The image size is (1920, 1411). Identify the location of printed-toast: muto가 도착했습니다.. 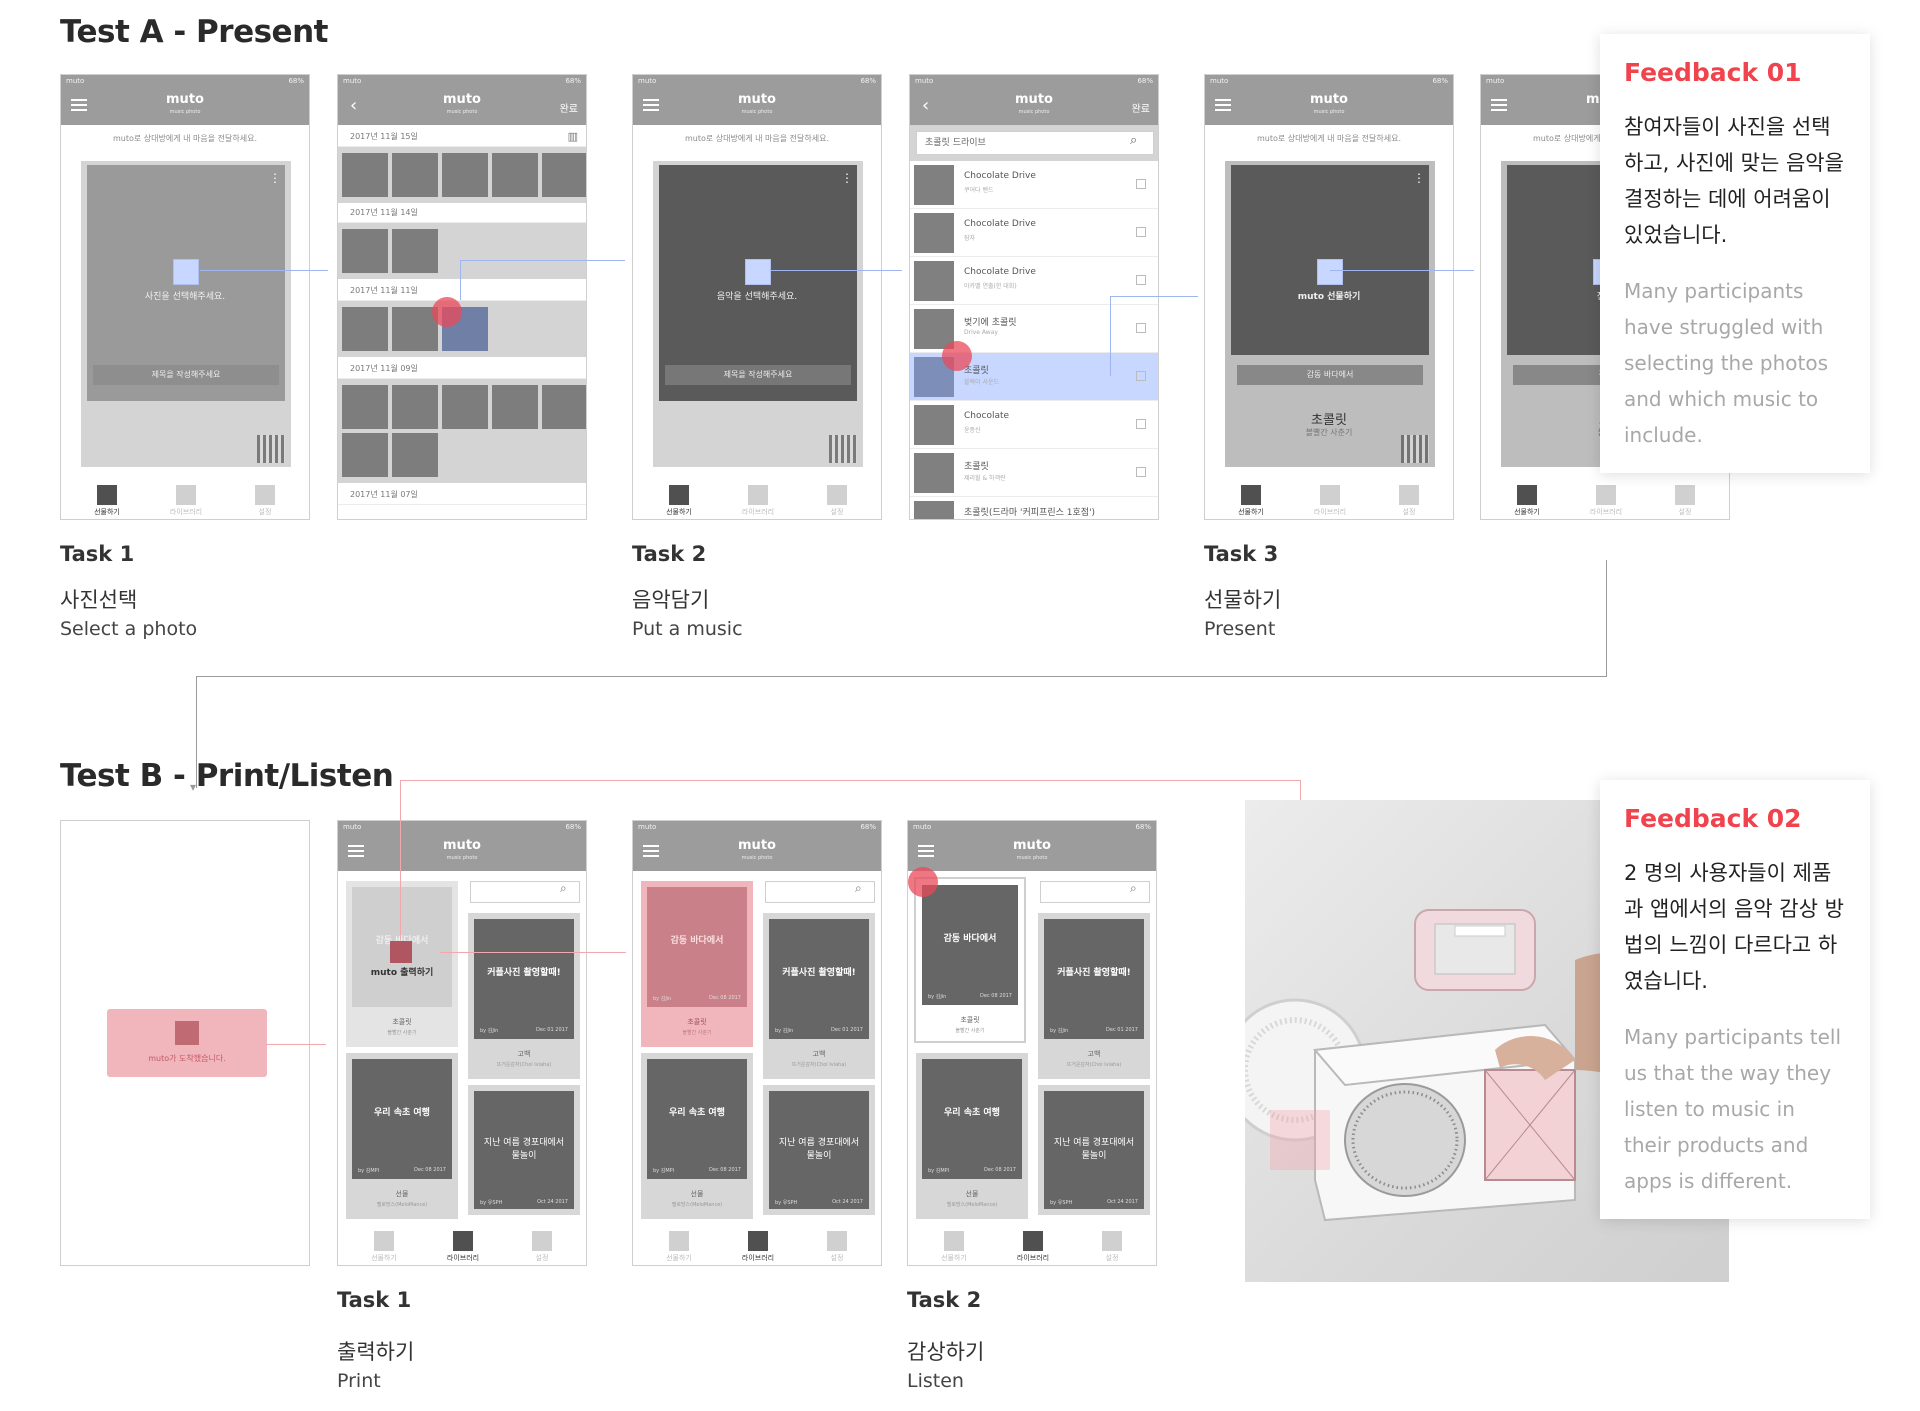
(187, 1043).